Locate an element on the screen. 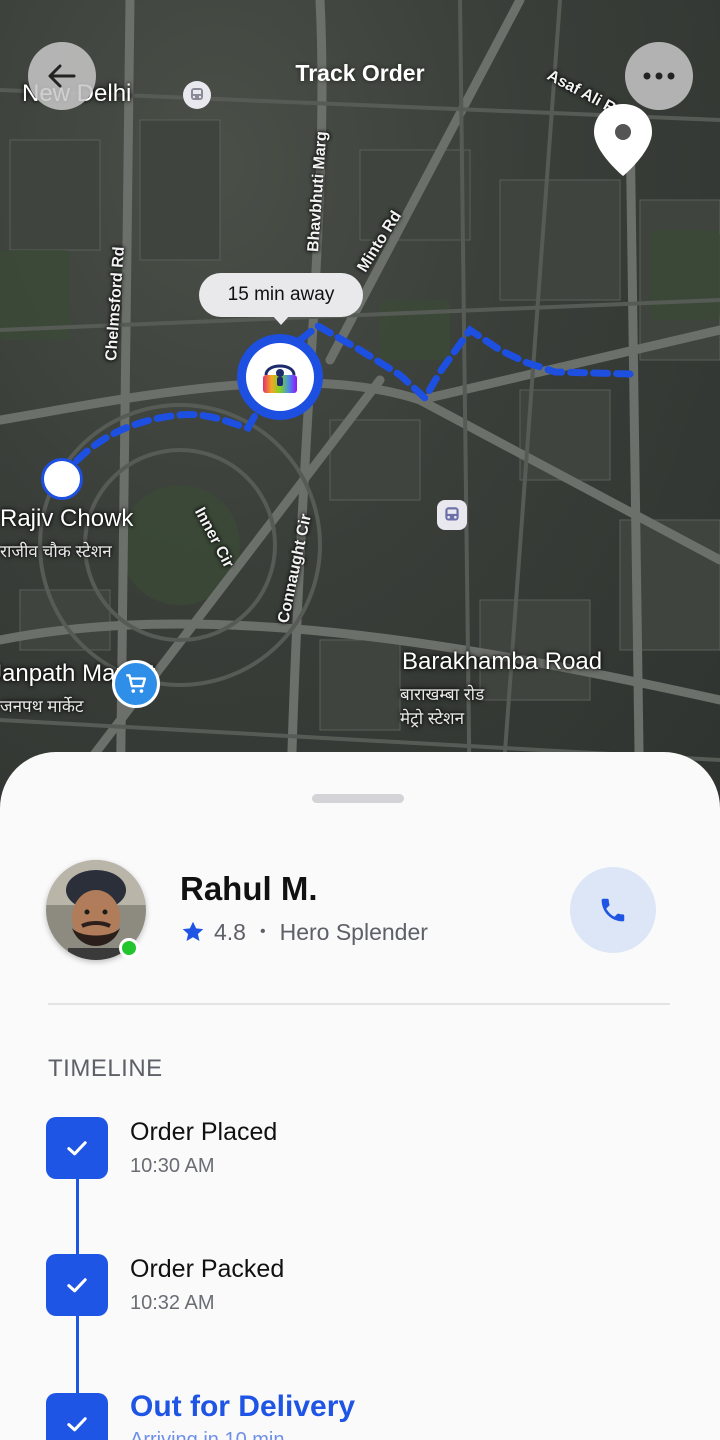 The image size is (720, 1440). more-options-button is located at coordinates (659, 76).